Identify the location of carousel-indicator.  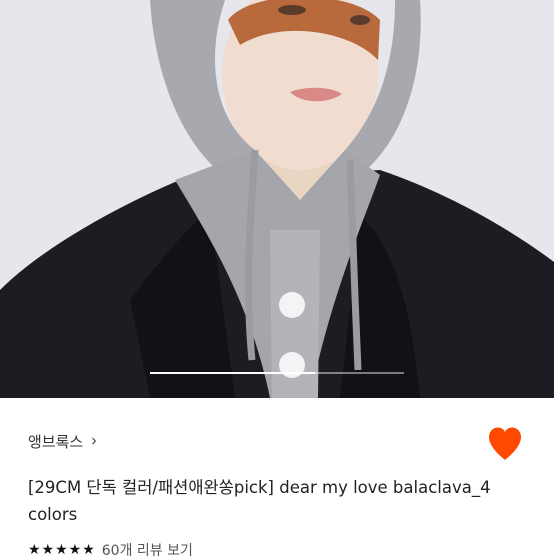
(277, 373).